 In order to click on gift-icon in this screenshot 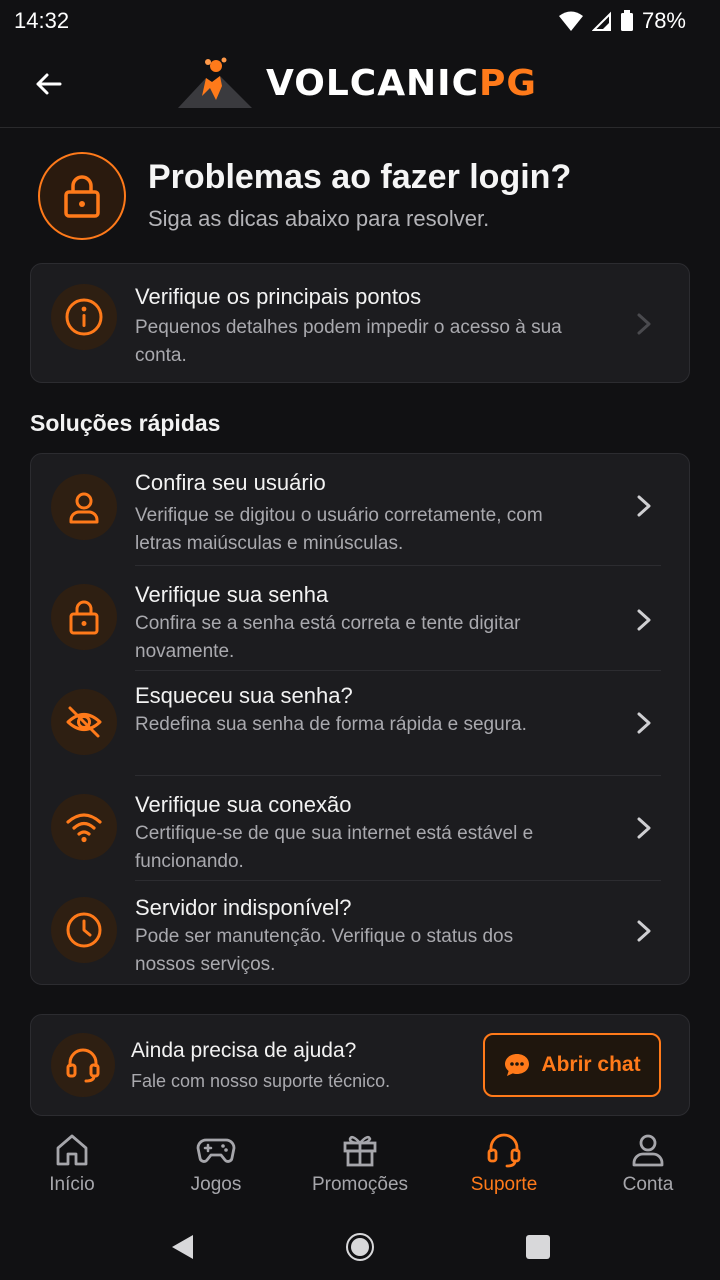, I will do `click(360, 1151)`.